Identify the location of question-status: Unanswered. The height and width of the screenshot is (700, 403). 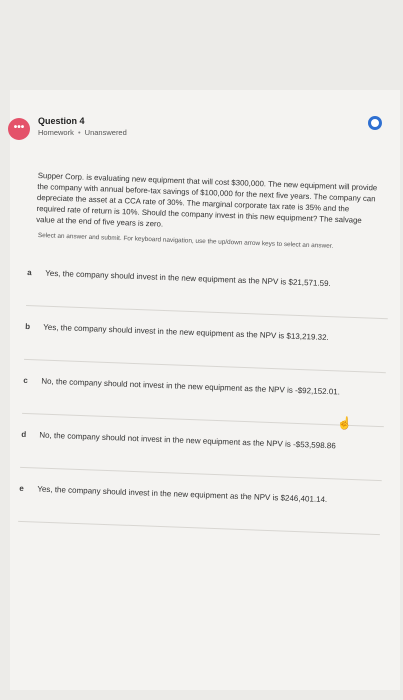
(105, 132).